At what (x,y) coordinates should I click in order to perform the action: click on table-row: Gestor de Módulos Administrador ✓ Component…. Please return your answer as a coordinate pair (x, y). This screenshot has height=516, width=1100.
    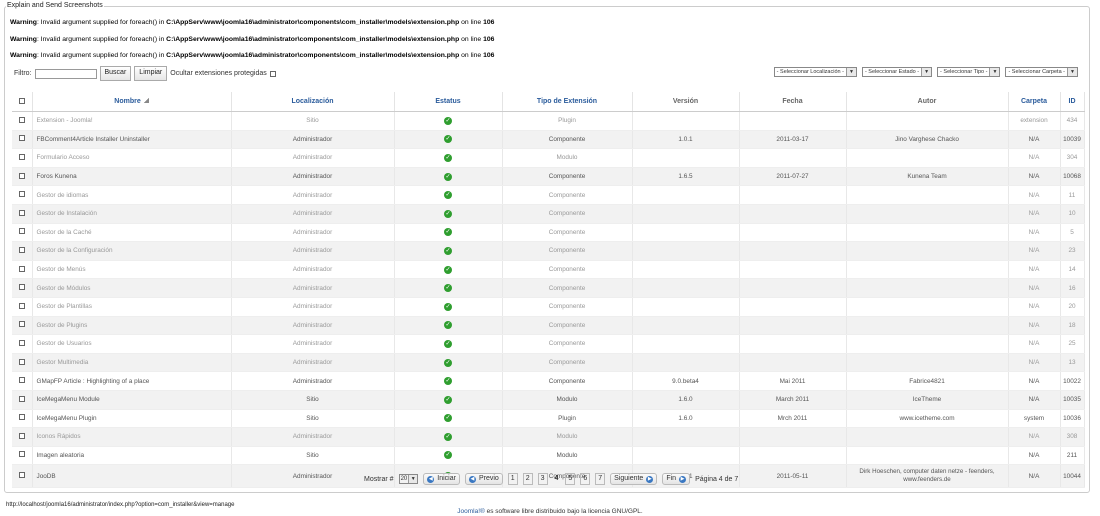
    Looking at the image, I should click on (548, 288).